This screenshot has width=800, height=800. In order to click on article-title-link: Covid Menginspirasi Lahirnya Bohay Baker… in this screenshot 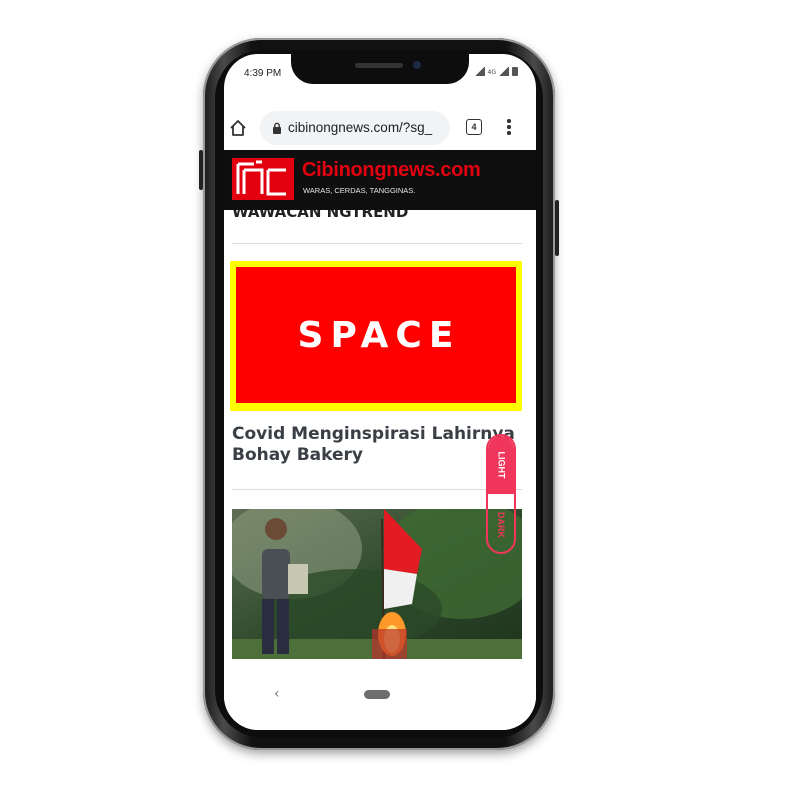, I will do `click(377, 445)`.